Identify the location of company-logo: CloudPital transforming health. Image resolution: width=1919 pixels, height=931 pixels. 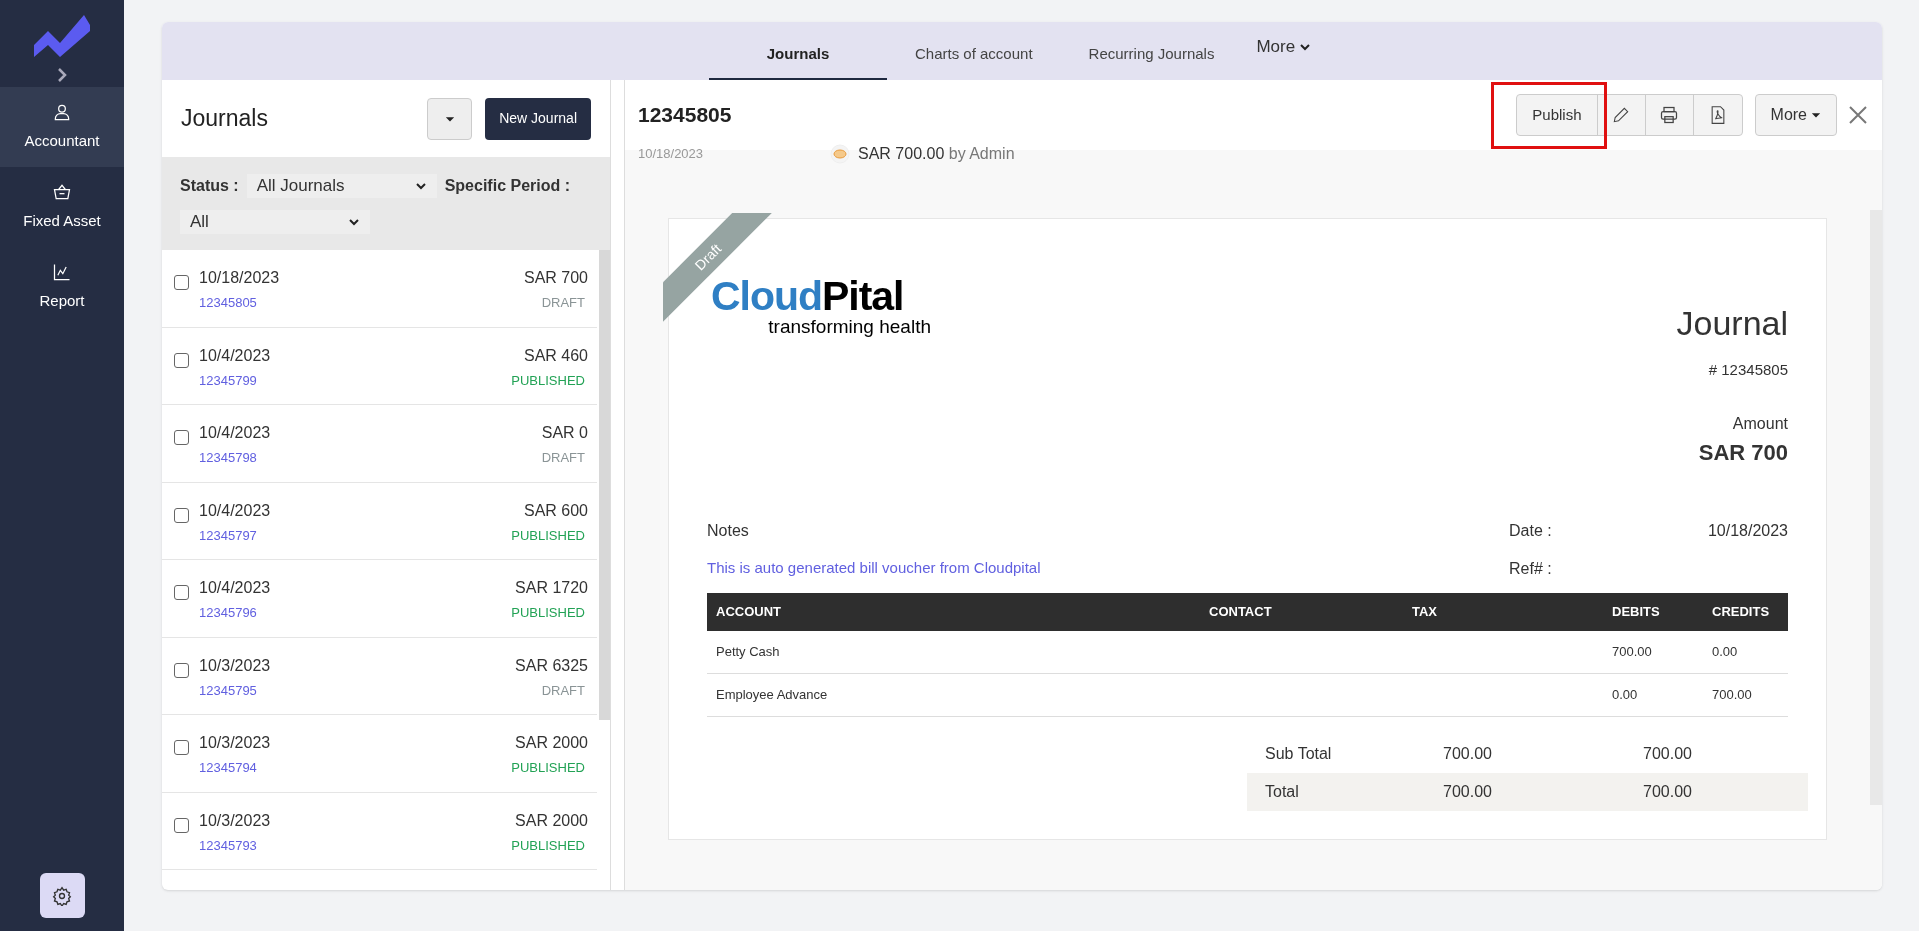
(821, 307).